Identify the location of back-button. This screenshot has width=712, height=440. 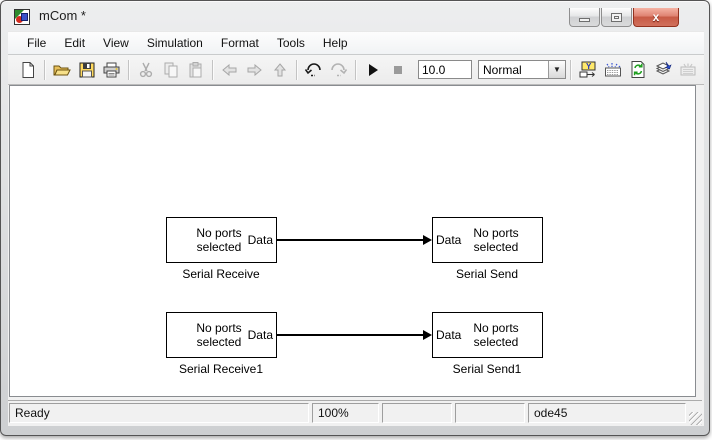
(229, 70).